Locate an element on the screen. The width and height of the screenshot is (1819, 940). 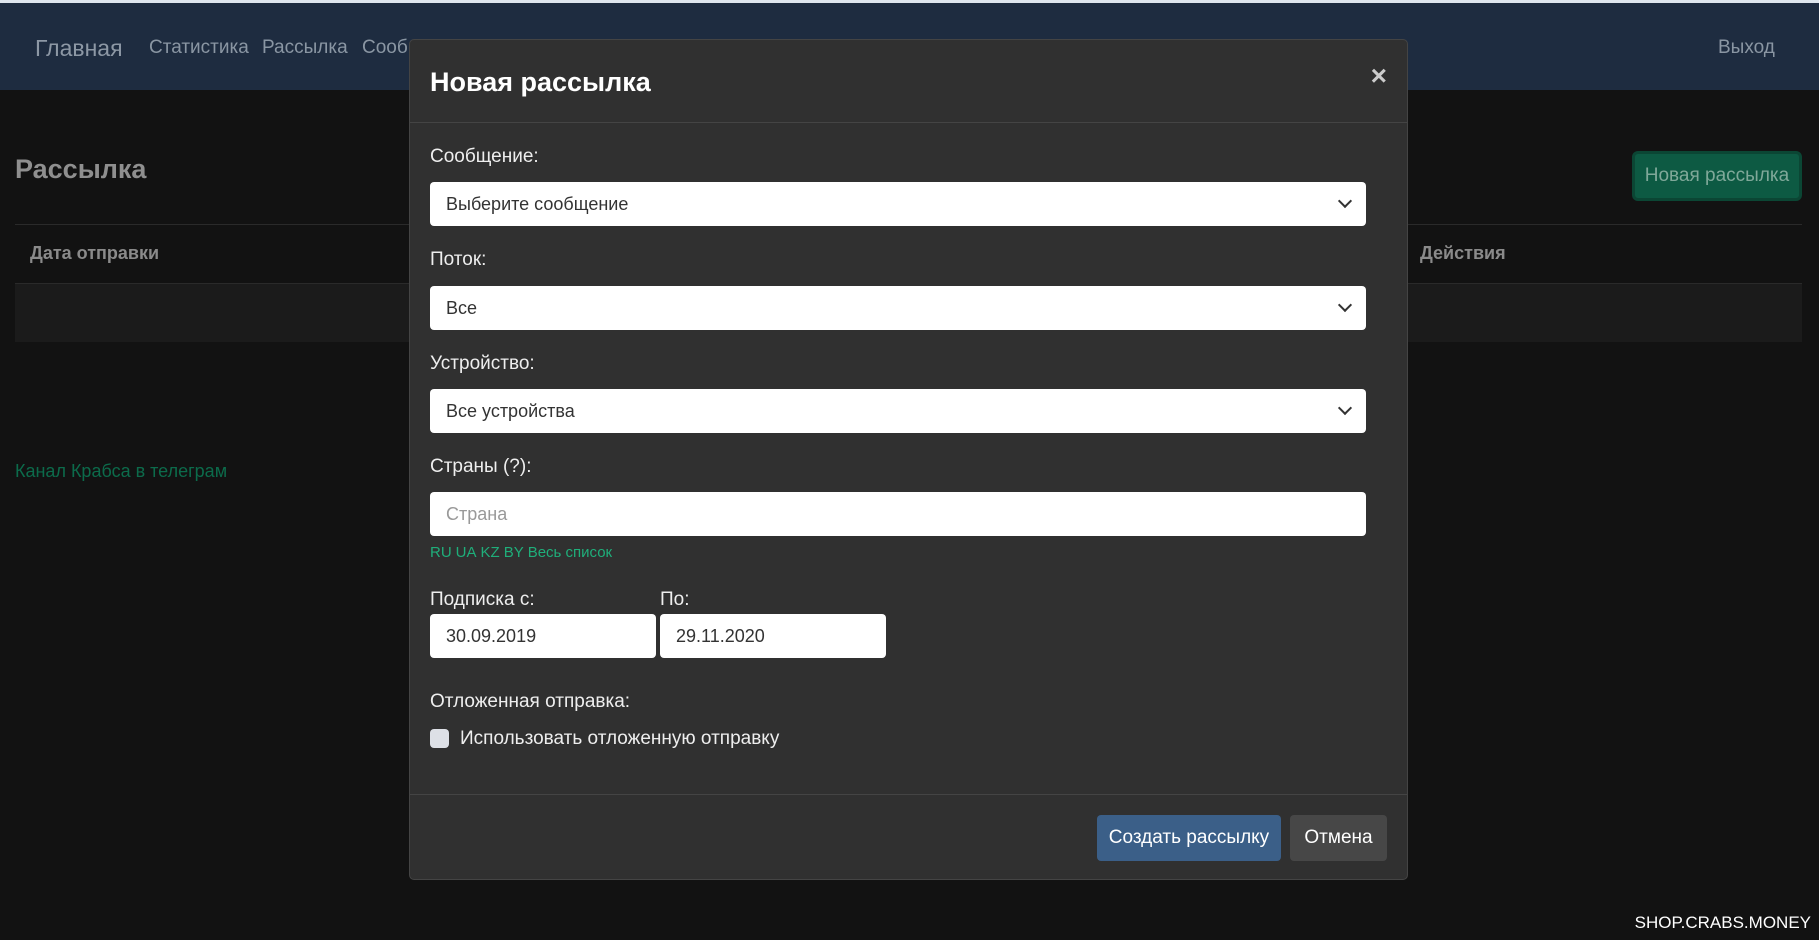
close-icon: × is located at coordinates (1379, 76).